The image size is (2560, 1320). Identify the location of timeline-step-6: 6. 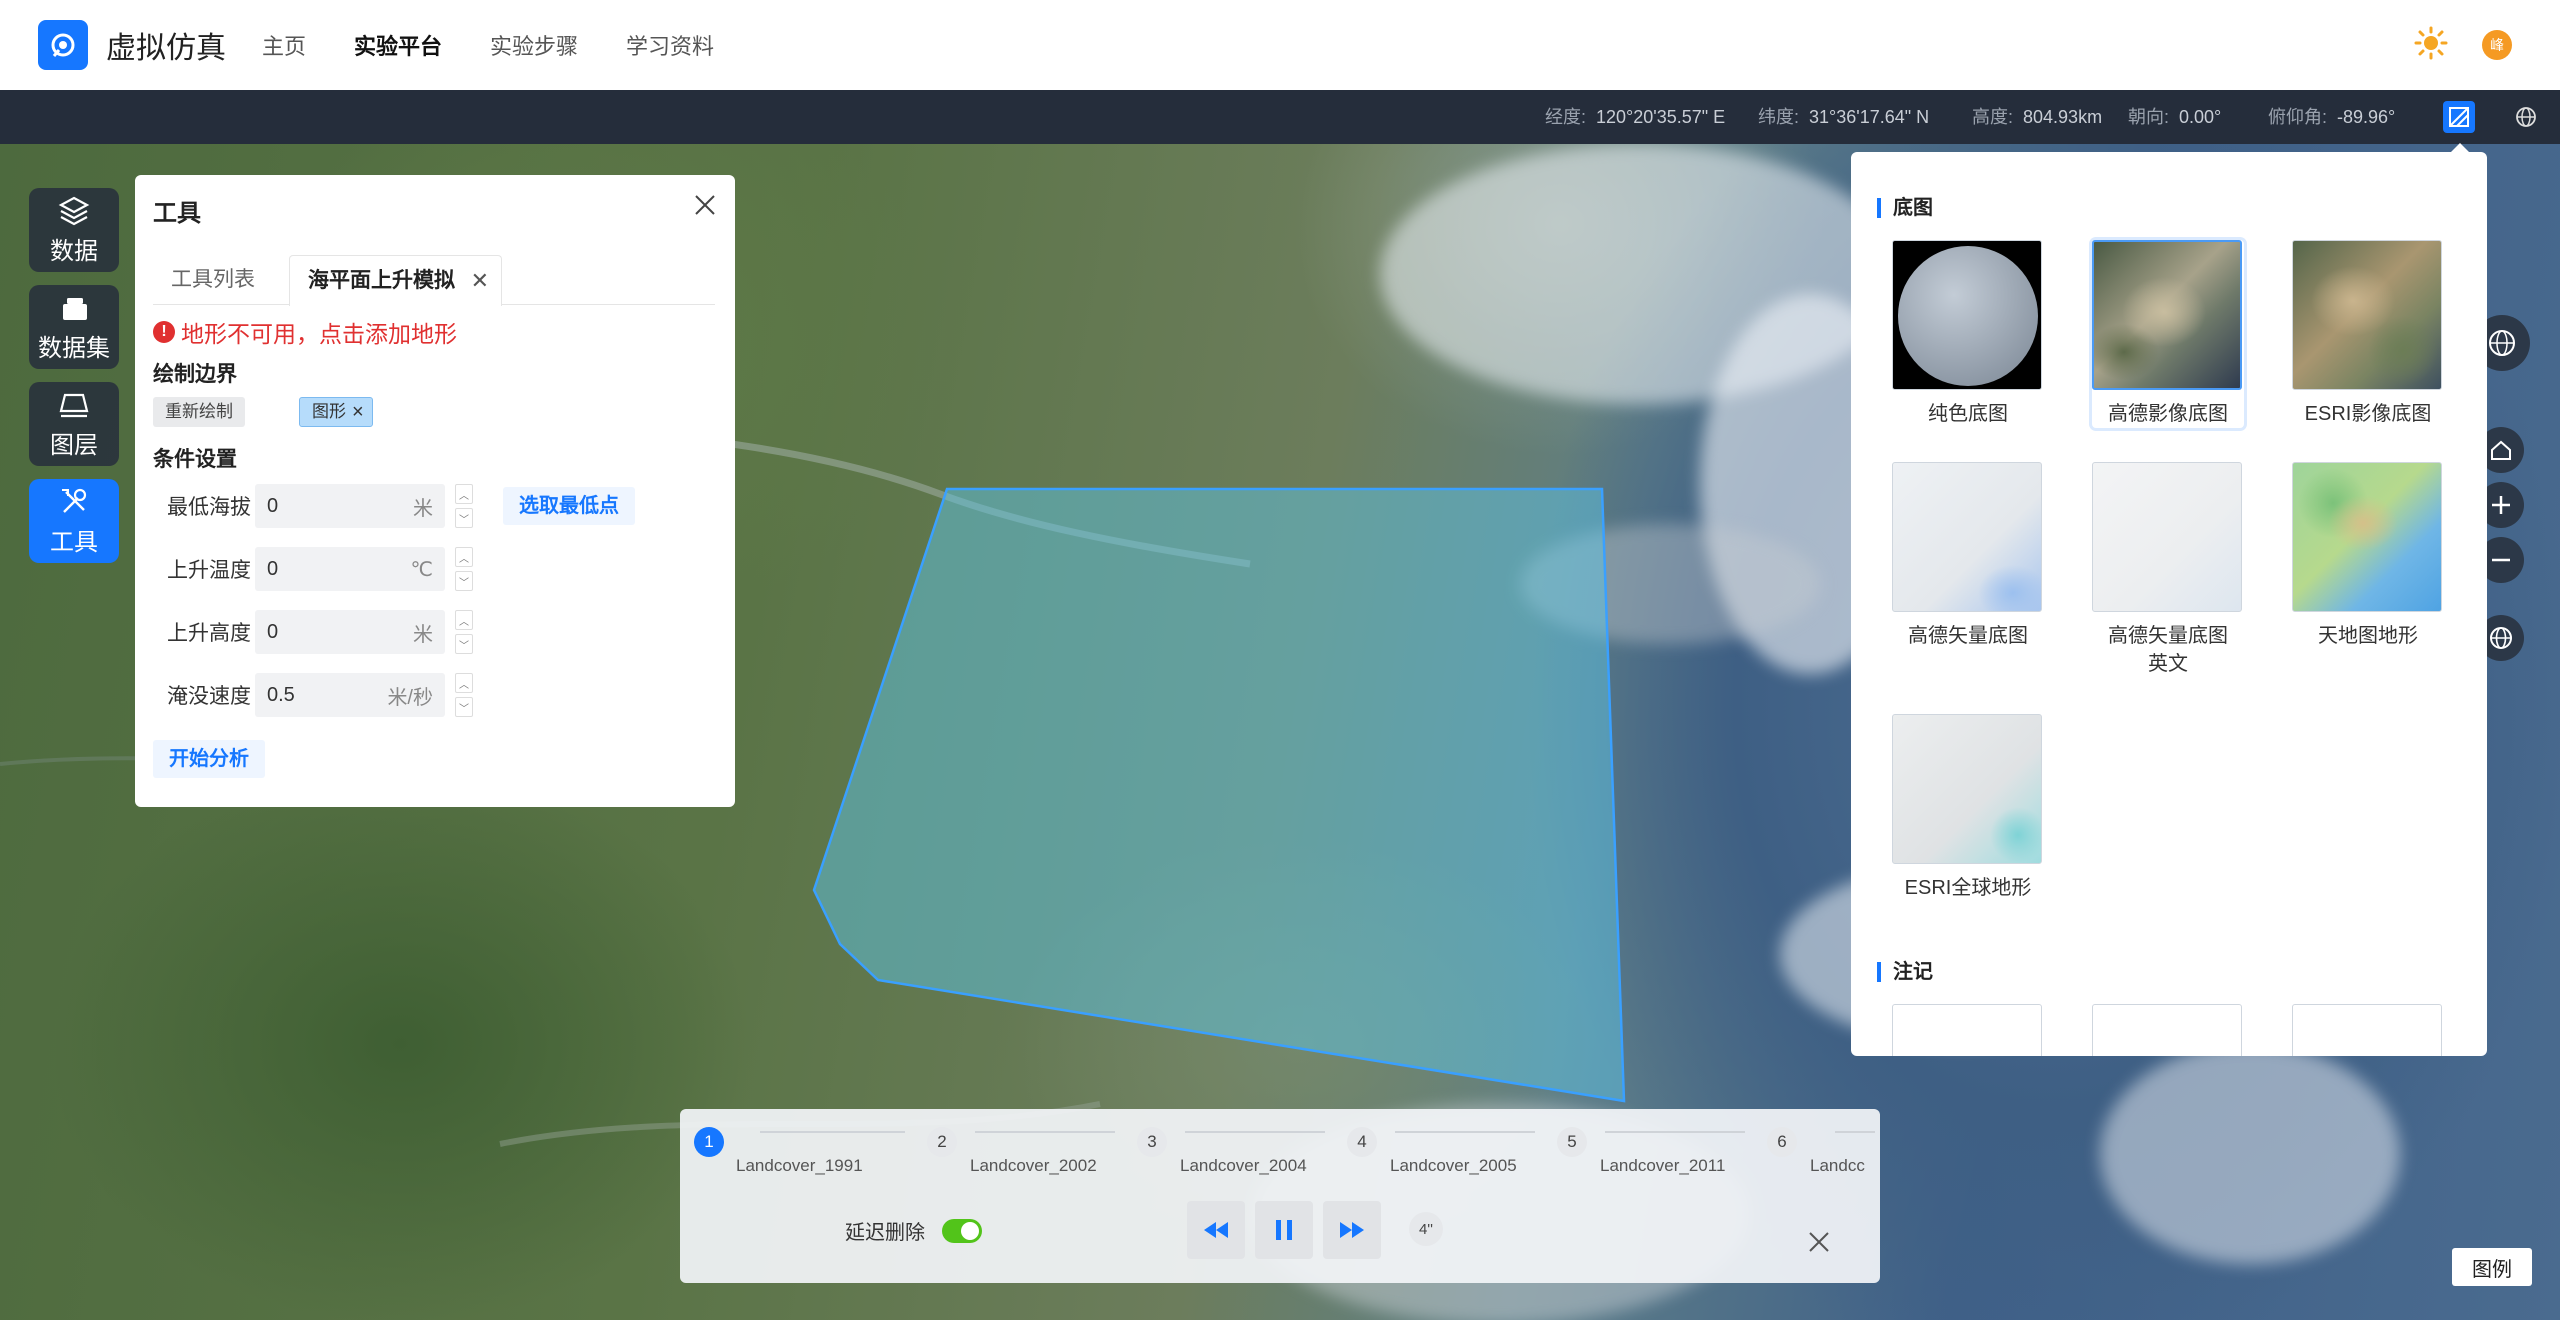
(1782, 1142).